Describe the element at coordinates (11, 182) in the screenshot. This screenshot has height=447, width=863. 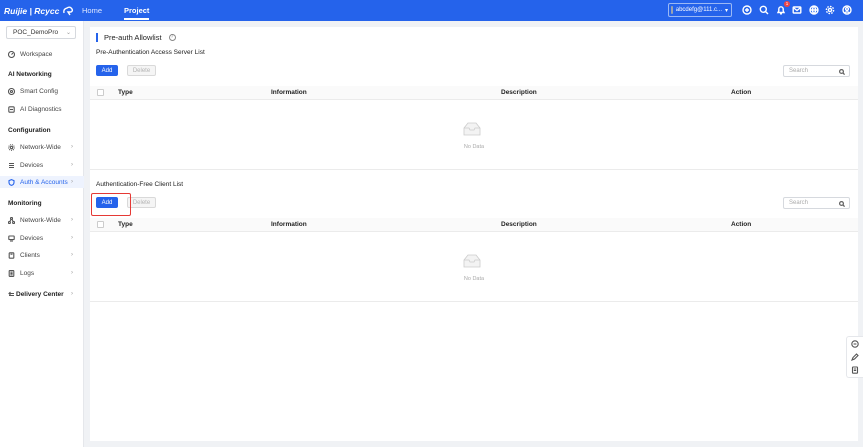
I see `shield-icon` at that location.